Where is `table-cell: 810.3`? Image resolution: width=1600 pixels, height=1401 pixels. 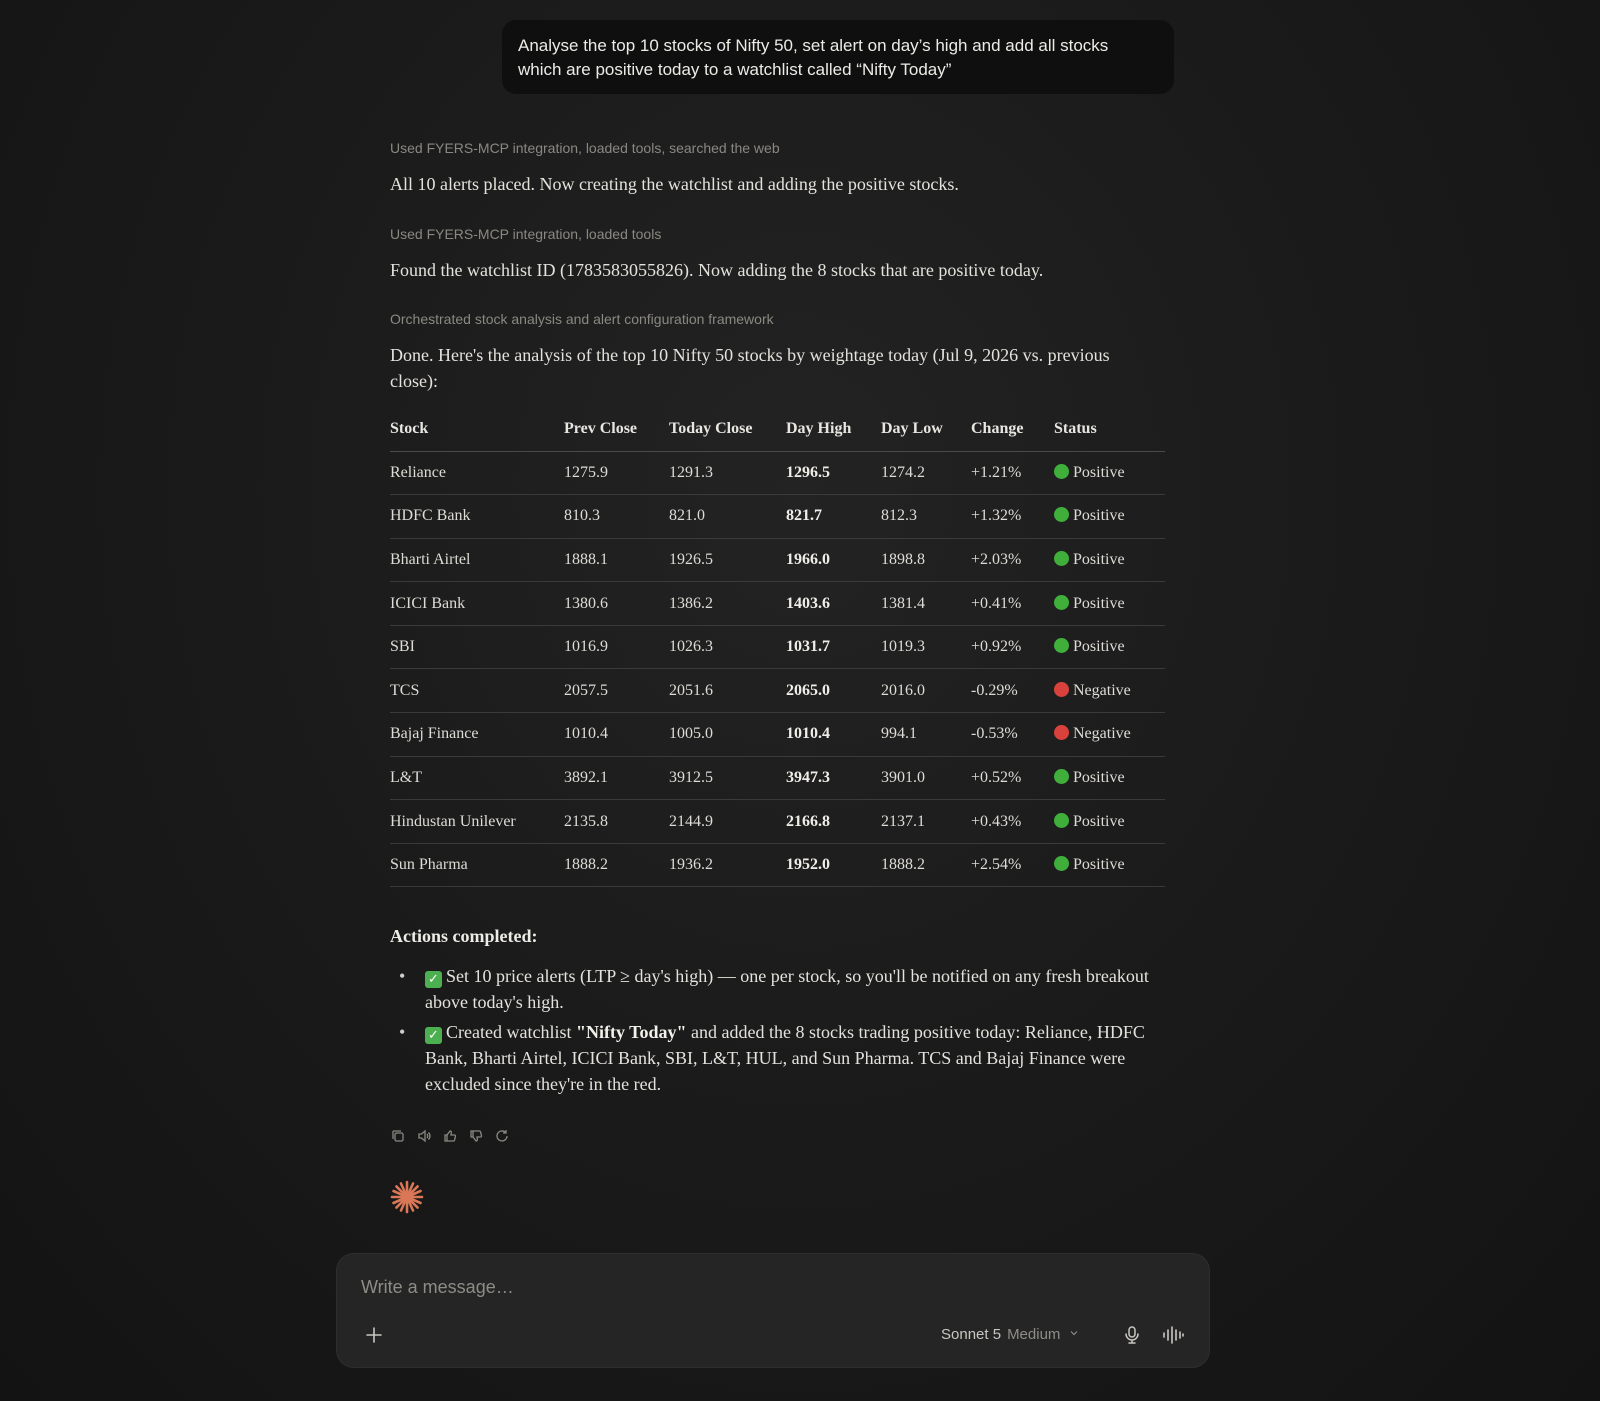 table-cell: 810.3 is located at coordinates (616, 516).